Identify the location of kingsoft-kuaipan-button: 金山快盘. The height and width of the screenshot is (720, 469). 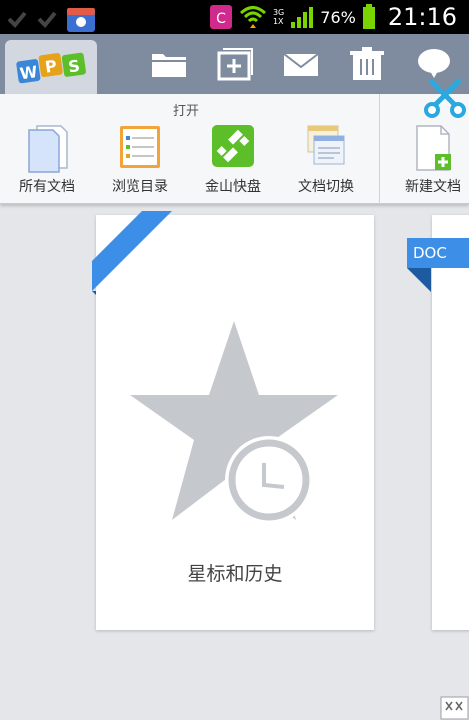
(233, 162).